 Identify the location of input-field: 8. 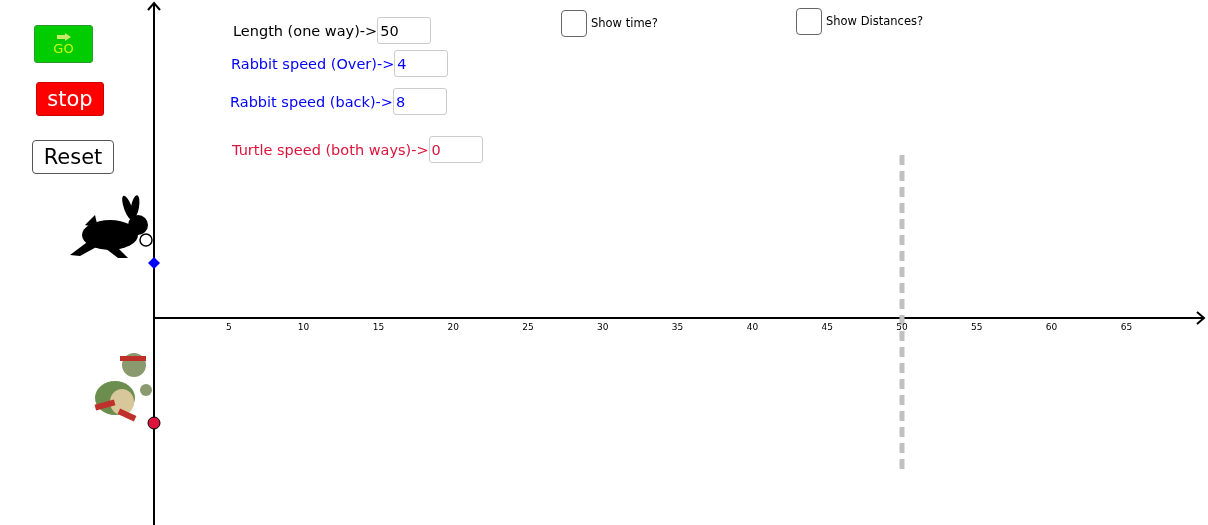
(419, 101).